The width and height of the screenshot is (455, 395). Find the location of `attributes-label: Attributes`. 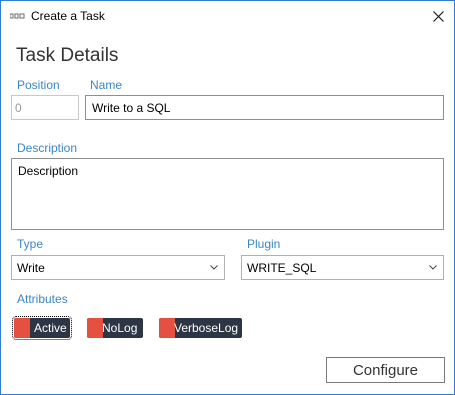

attributes-label: Attributes is located at coordinates (42, 299).